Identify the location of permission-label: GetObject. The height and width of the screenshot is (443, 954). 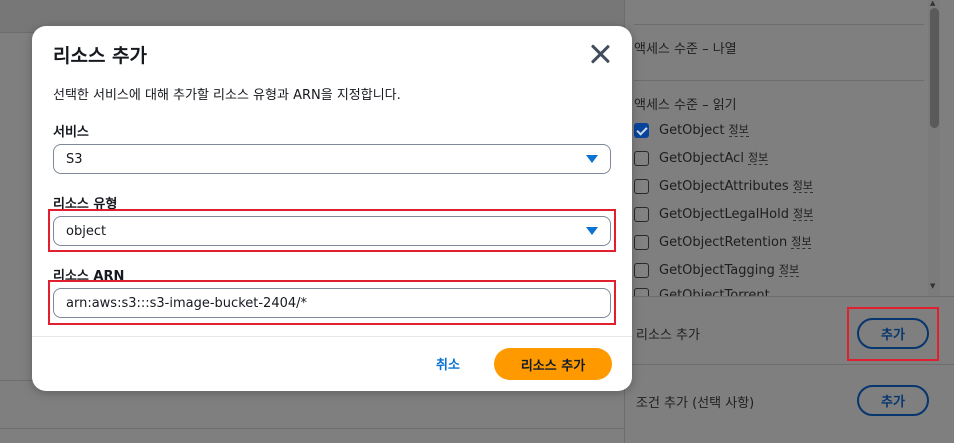
(692, 130).